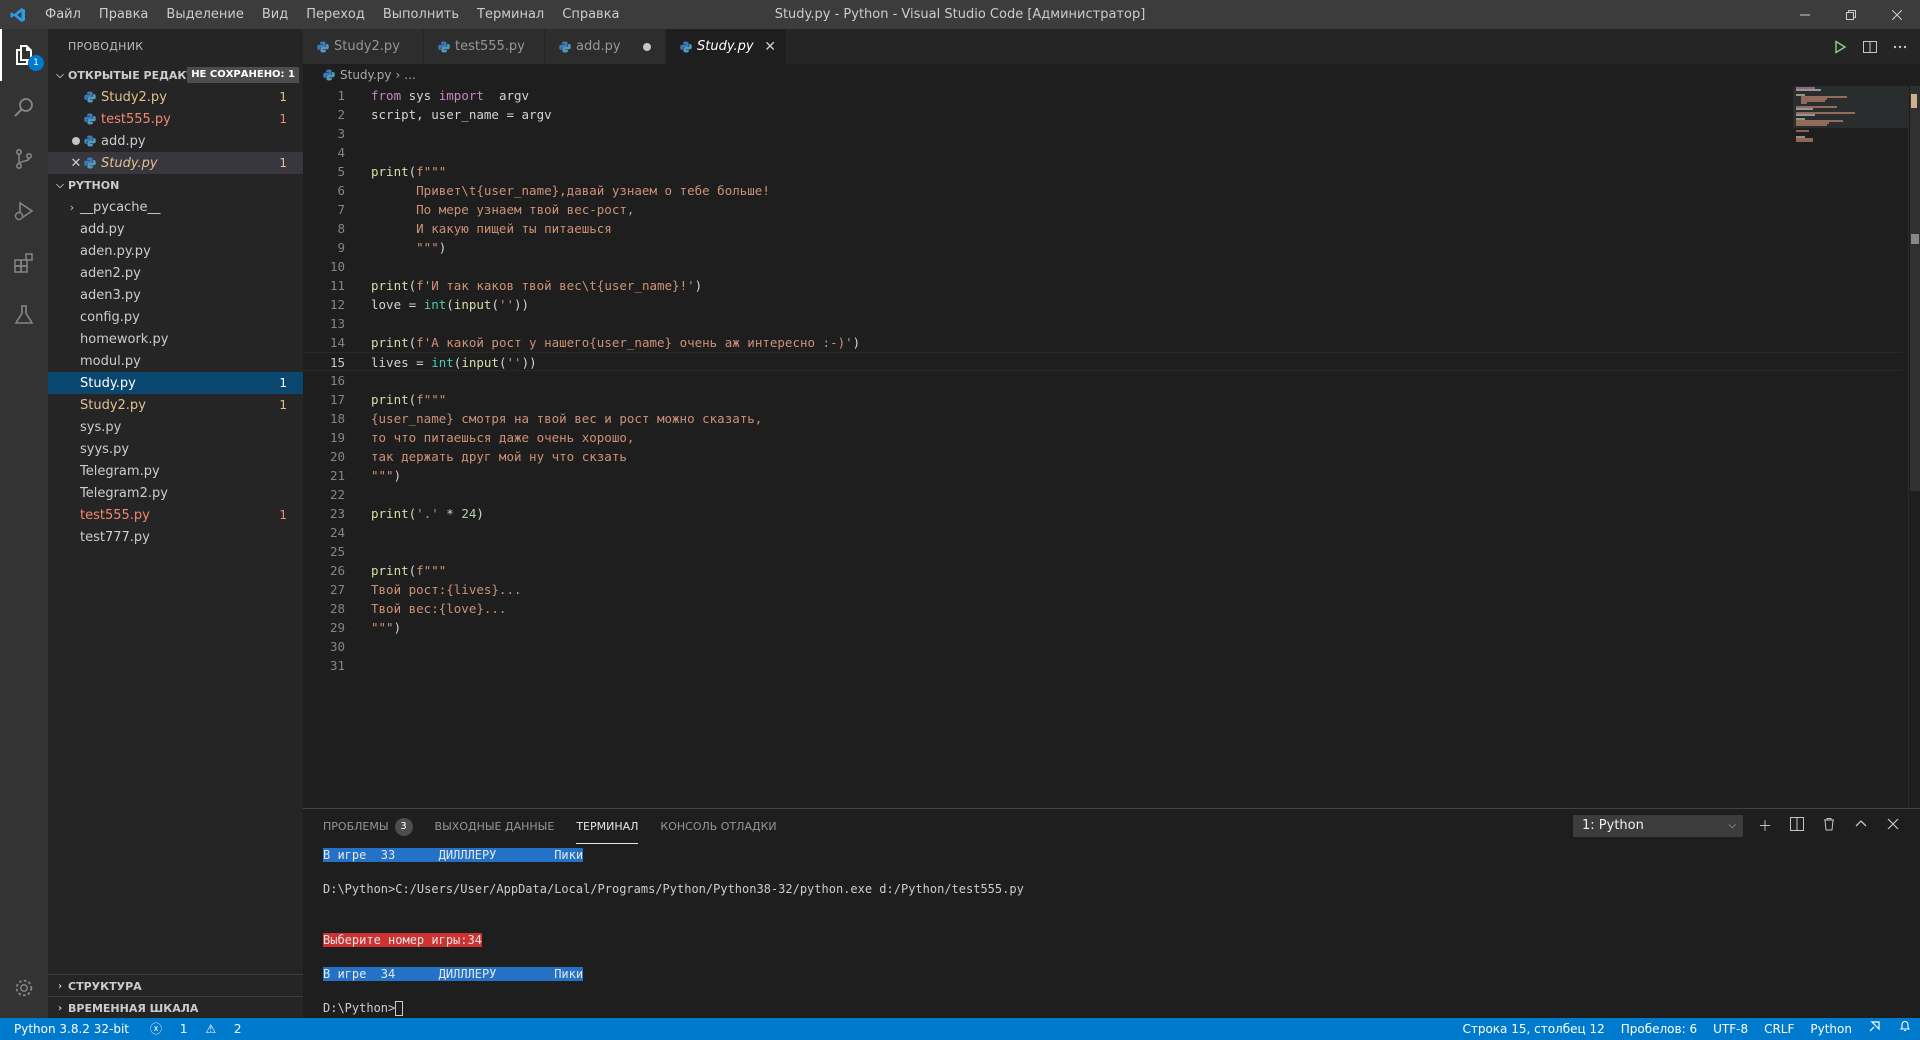 The image size is (1920, 1040). I want to click on line-number: 1, so click(341, 95).